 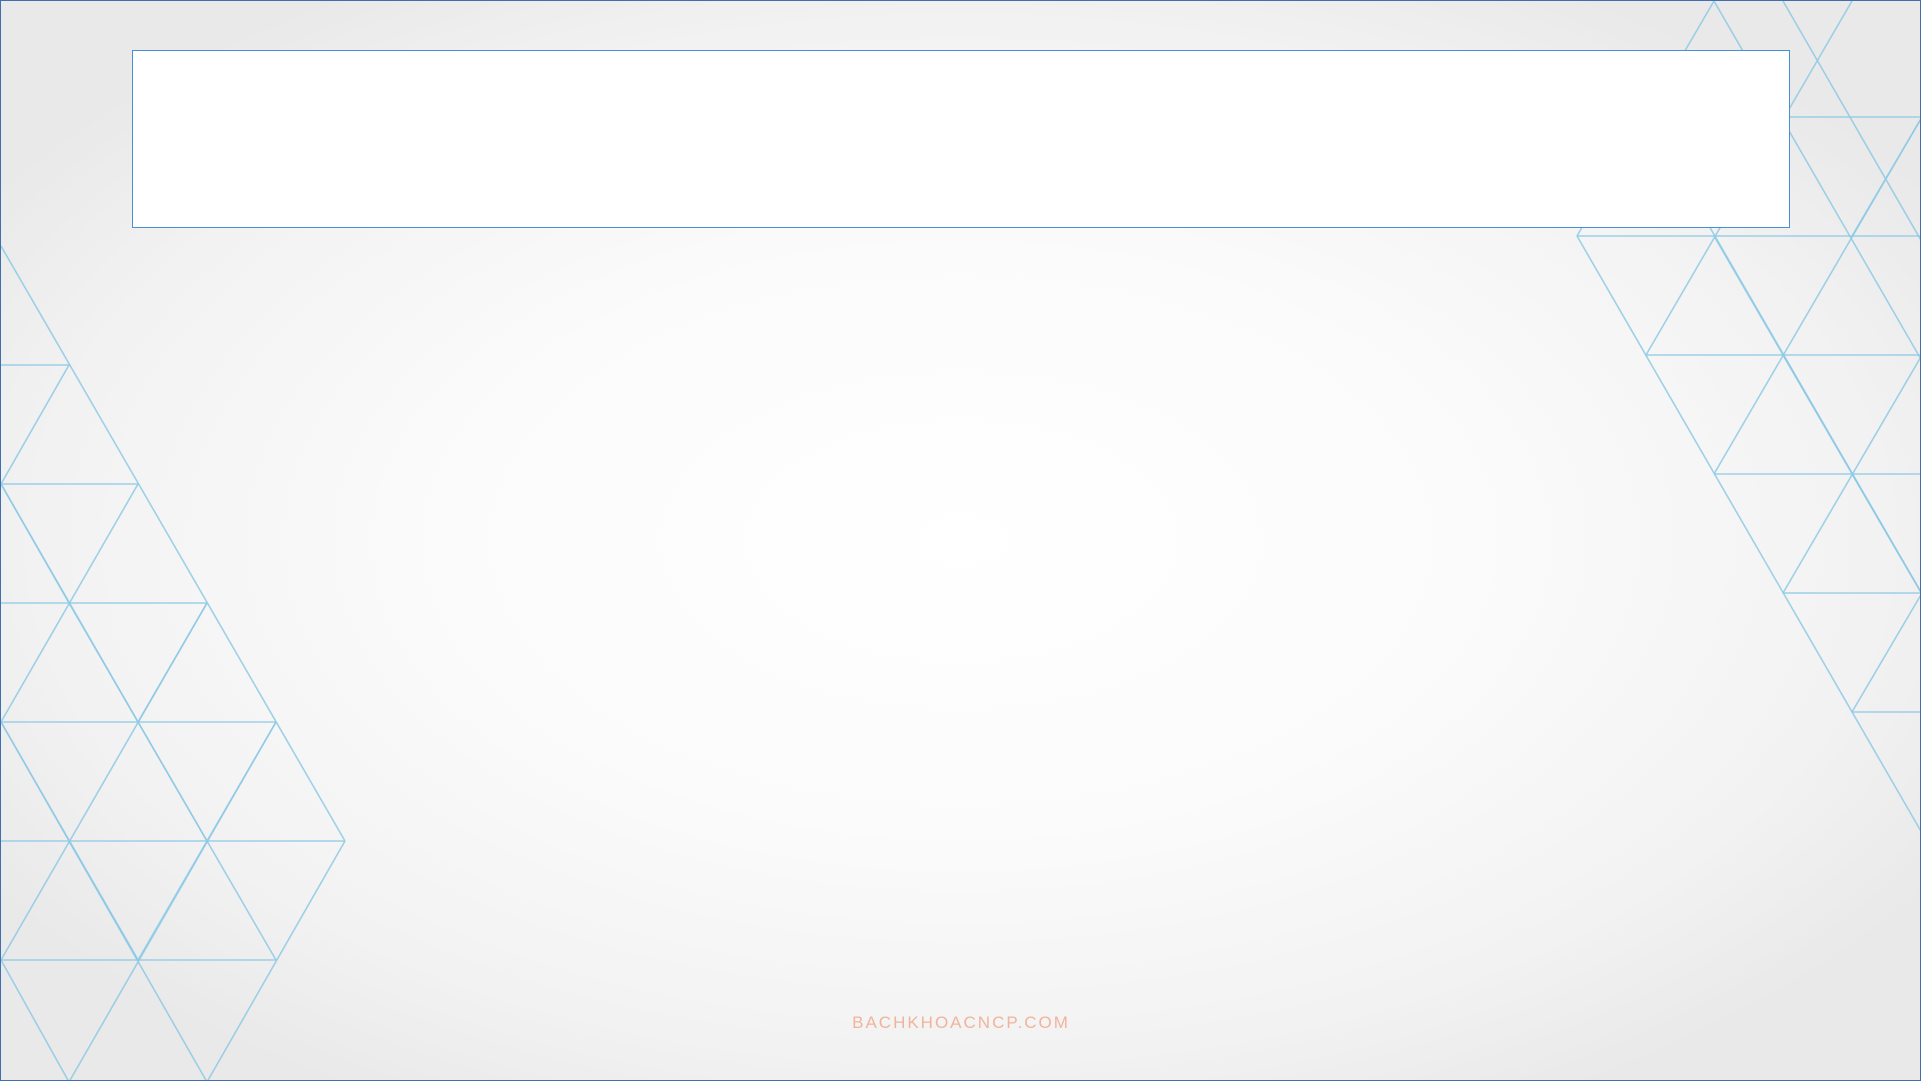 I want to click on title-placeholder-box, so click(x=961, y=139).